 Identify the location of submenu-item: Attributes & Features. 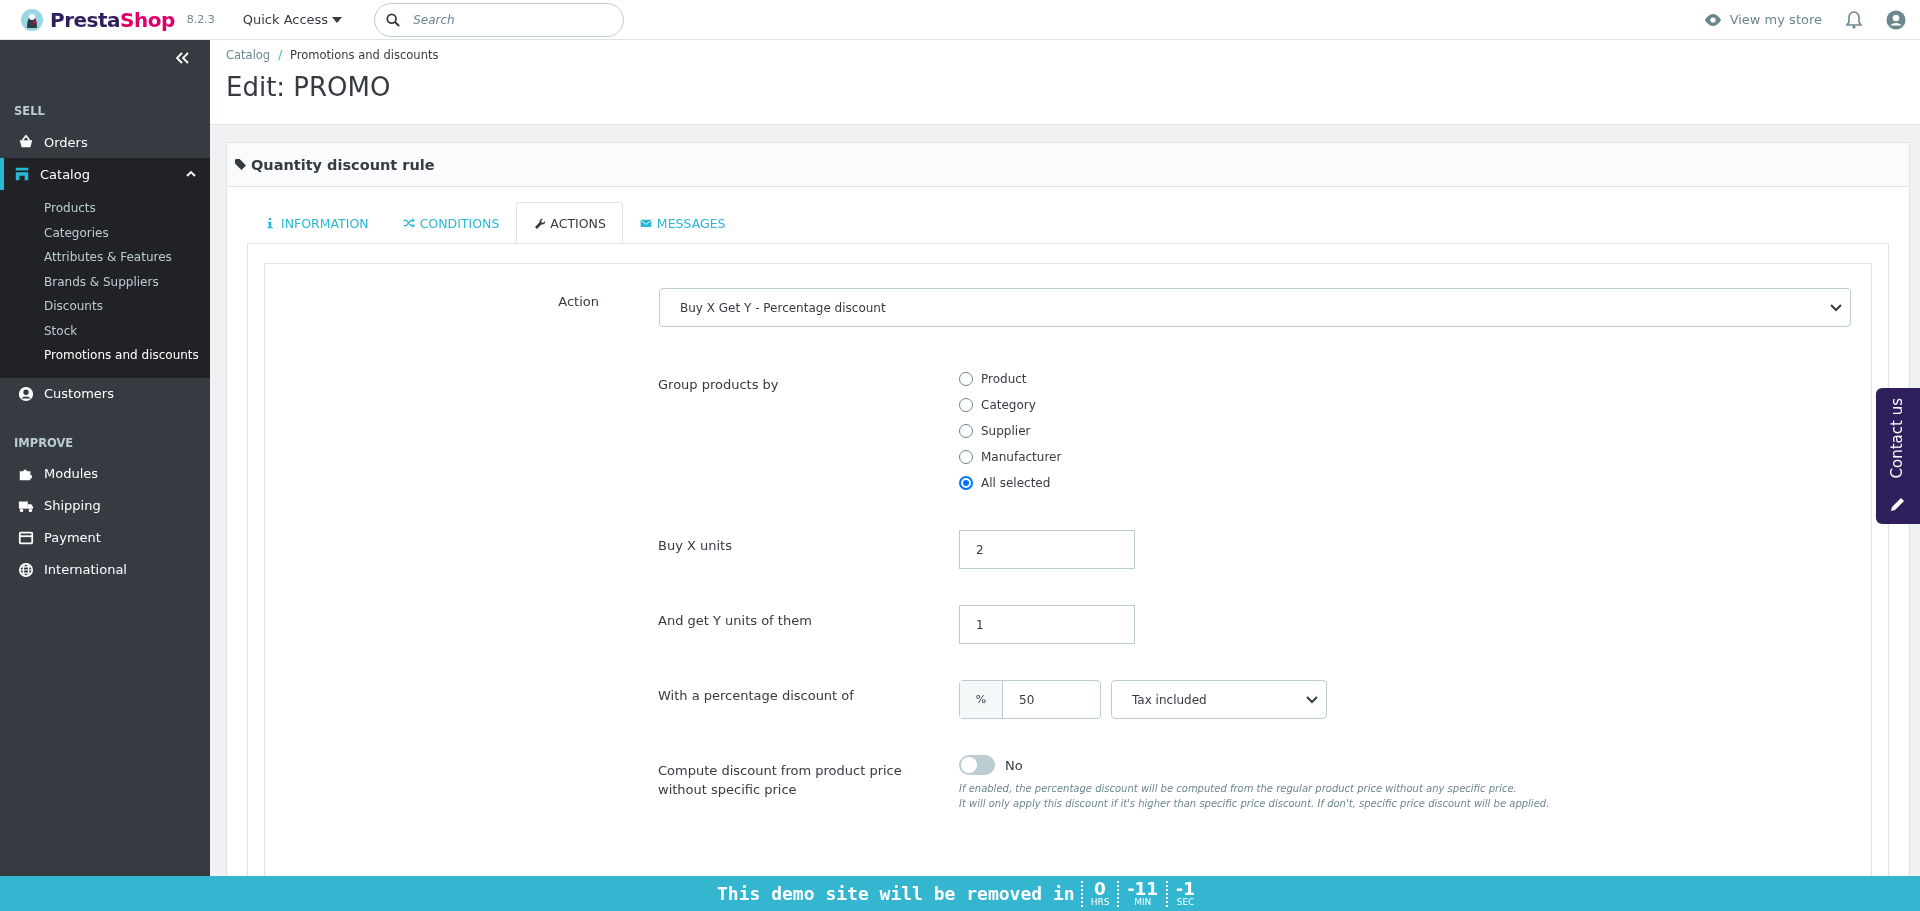
(105, 257).